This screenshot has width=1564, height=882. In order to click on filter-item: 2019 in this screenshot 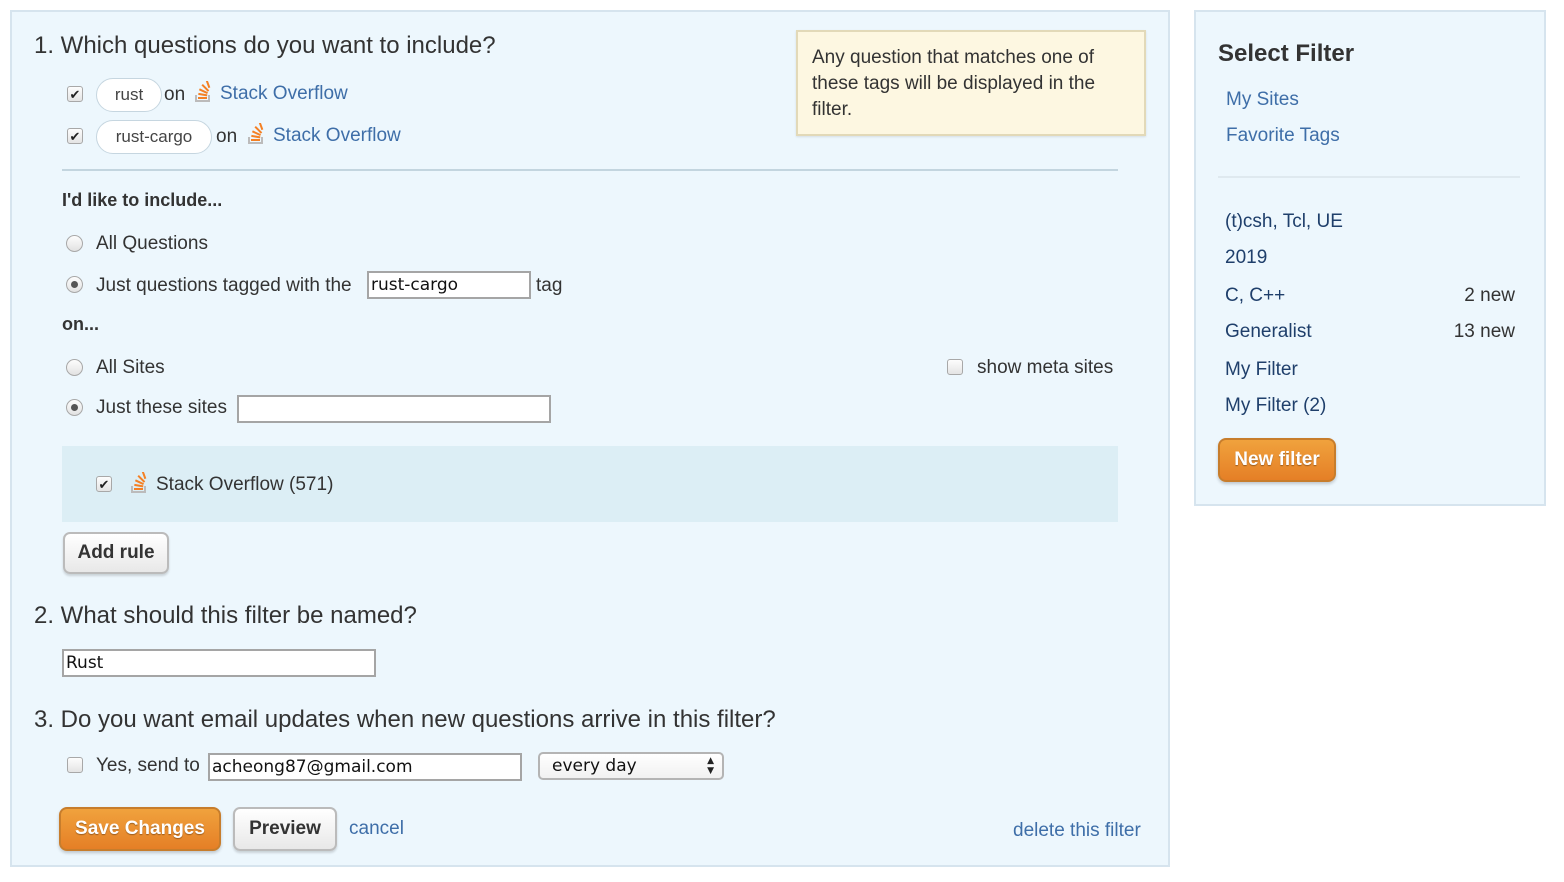, I will do `click(1370, 258)`.